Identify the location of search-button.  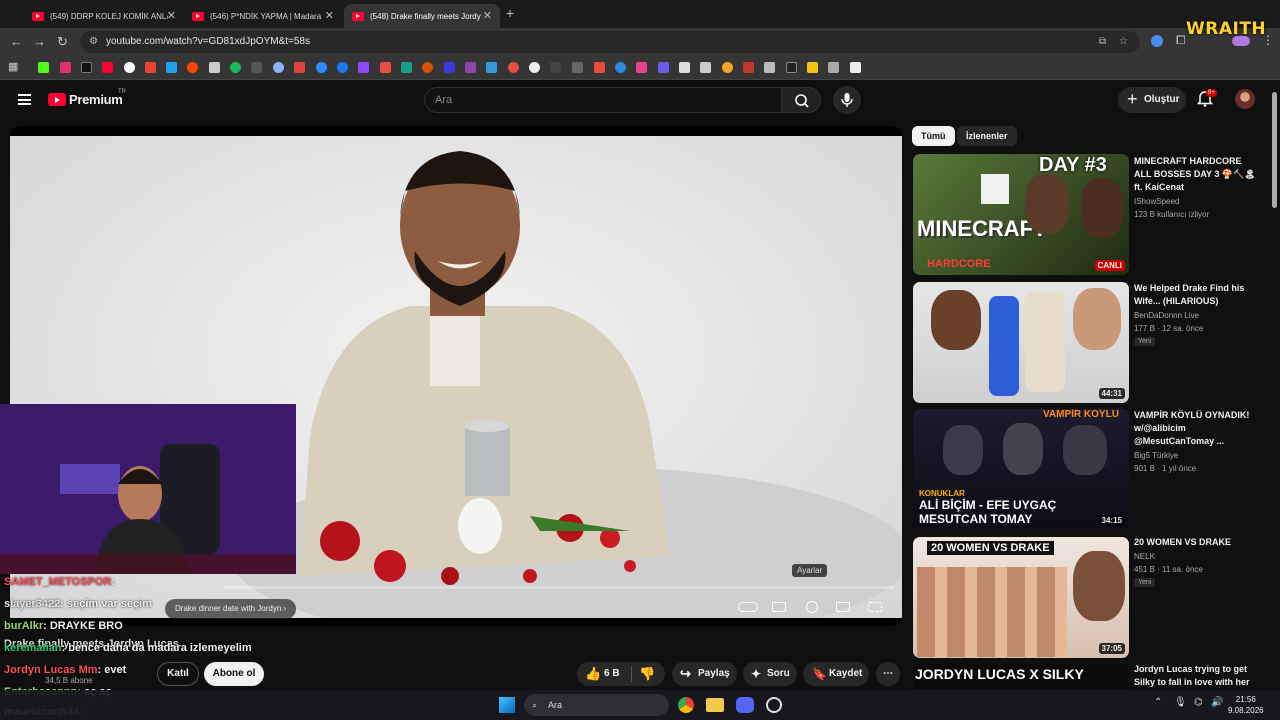
(801, 100).